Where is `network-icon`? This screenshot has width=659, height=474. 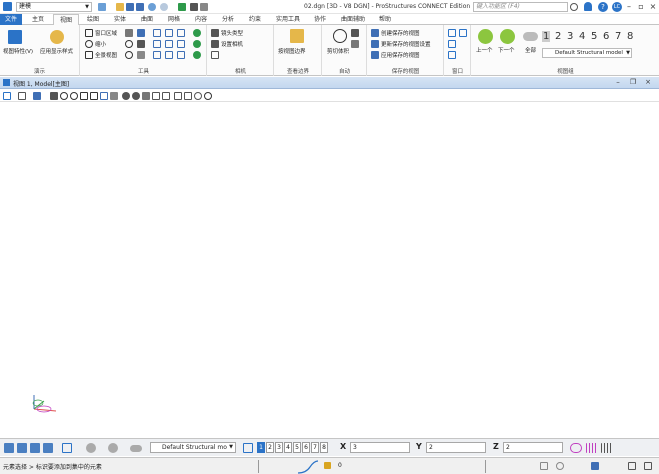 network-icon is located at coordinates (560, 466).